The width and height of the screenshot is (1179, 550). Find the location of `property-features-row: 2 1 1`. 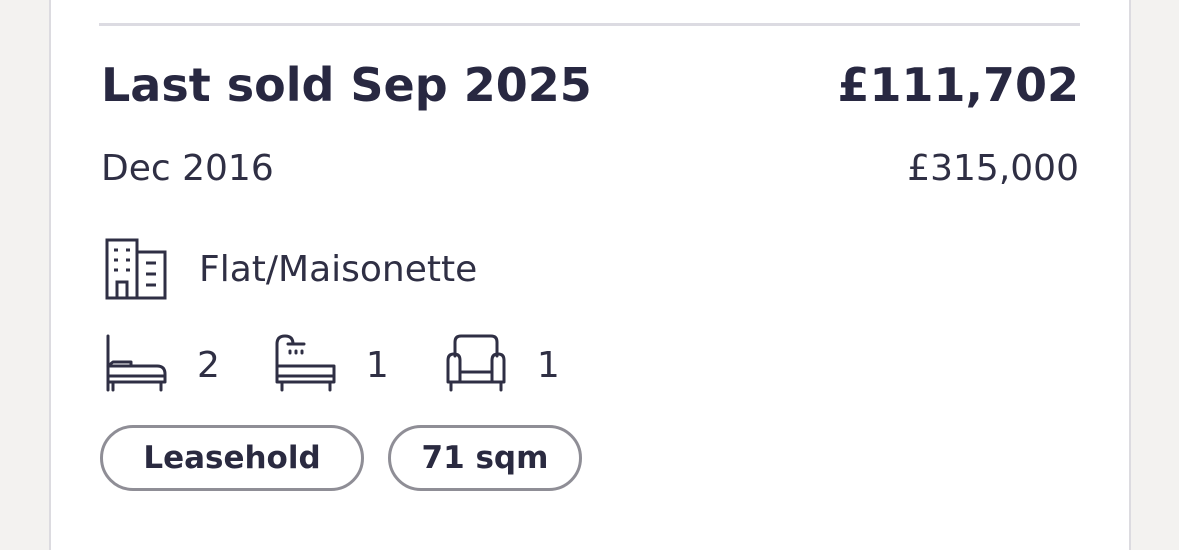

property-features-row: 2 1 1 is located at coordinates (332, 365).